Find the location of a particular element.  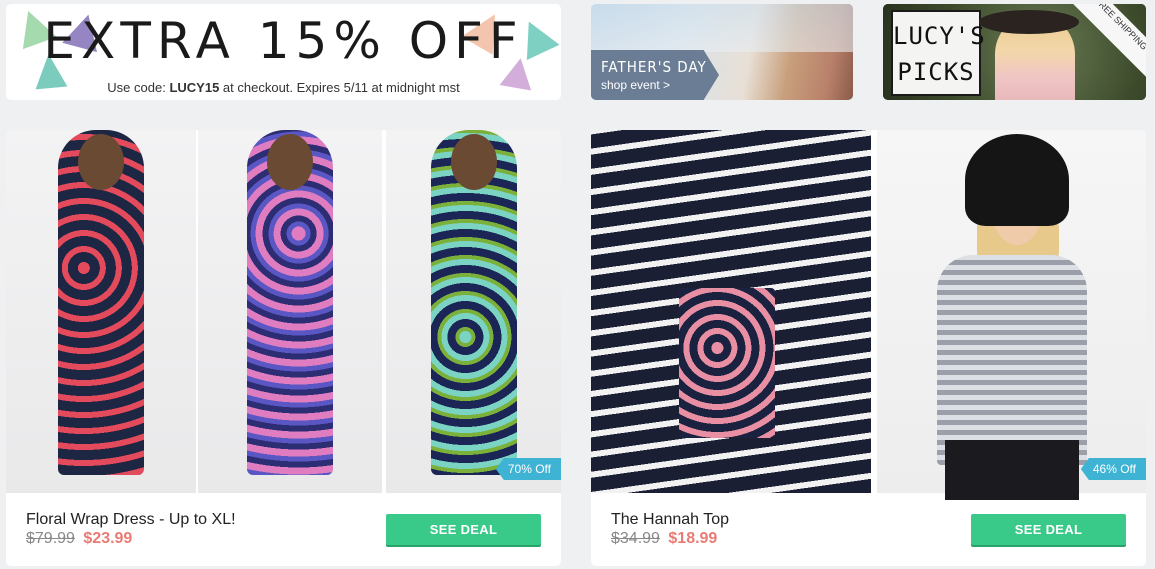

original-price: $79.99 is located at coordinates (50, 538).